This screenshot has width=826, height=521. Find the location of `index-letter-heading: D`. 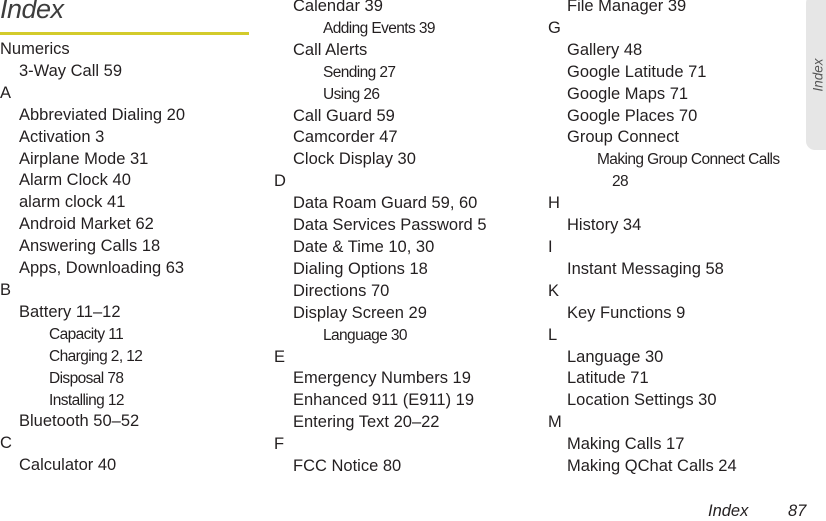

index-letter-heading: D is located at coordinates (280, 181).